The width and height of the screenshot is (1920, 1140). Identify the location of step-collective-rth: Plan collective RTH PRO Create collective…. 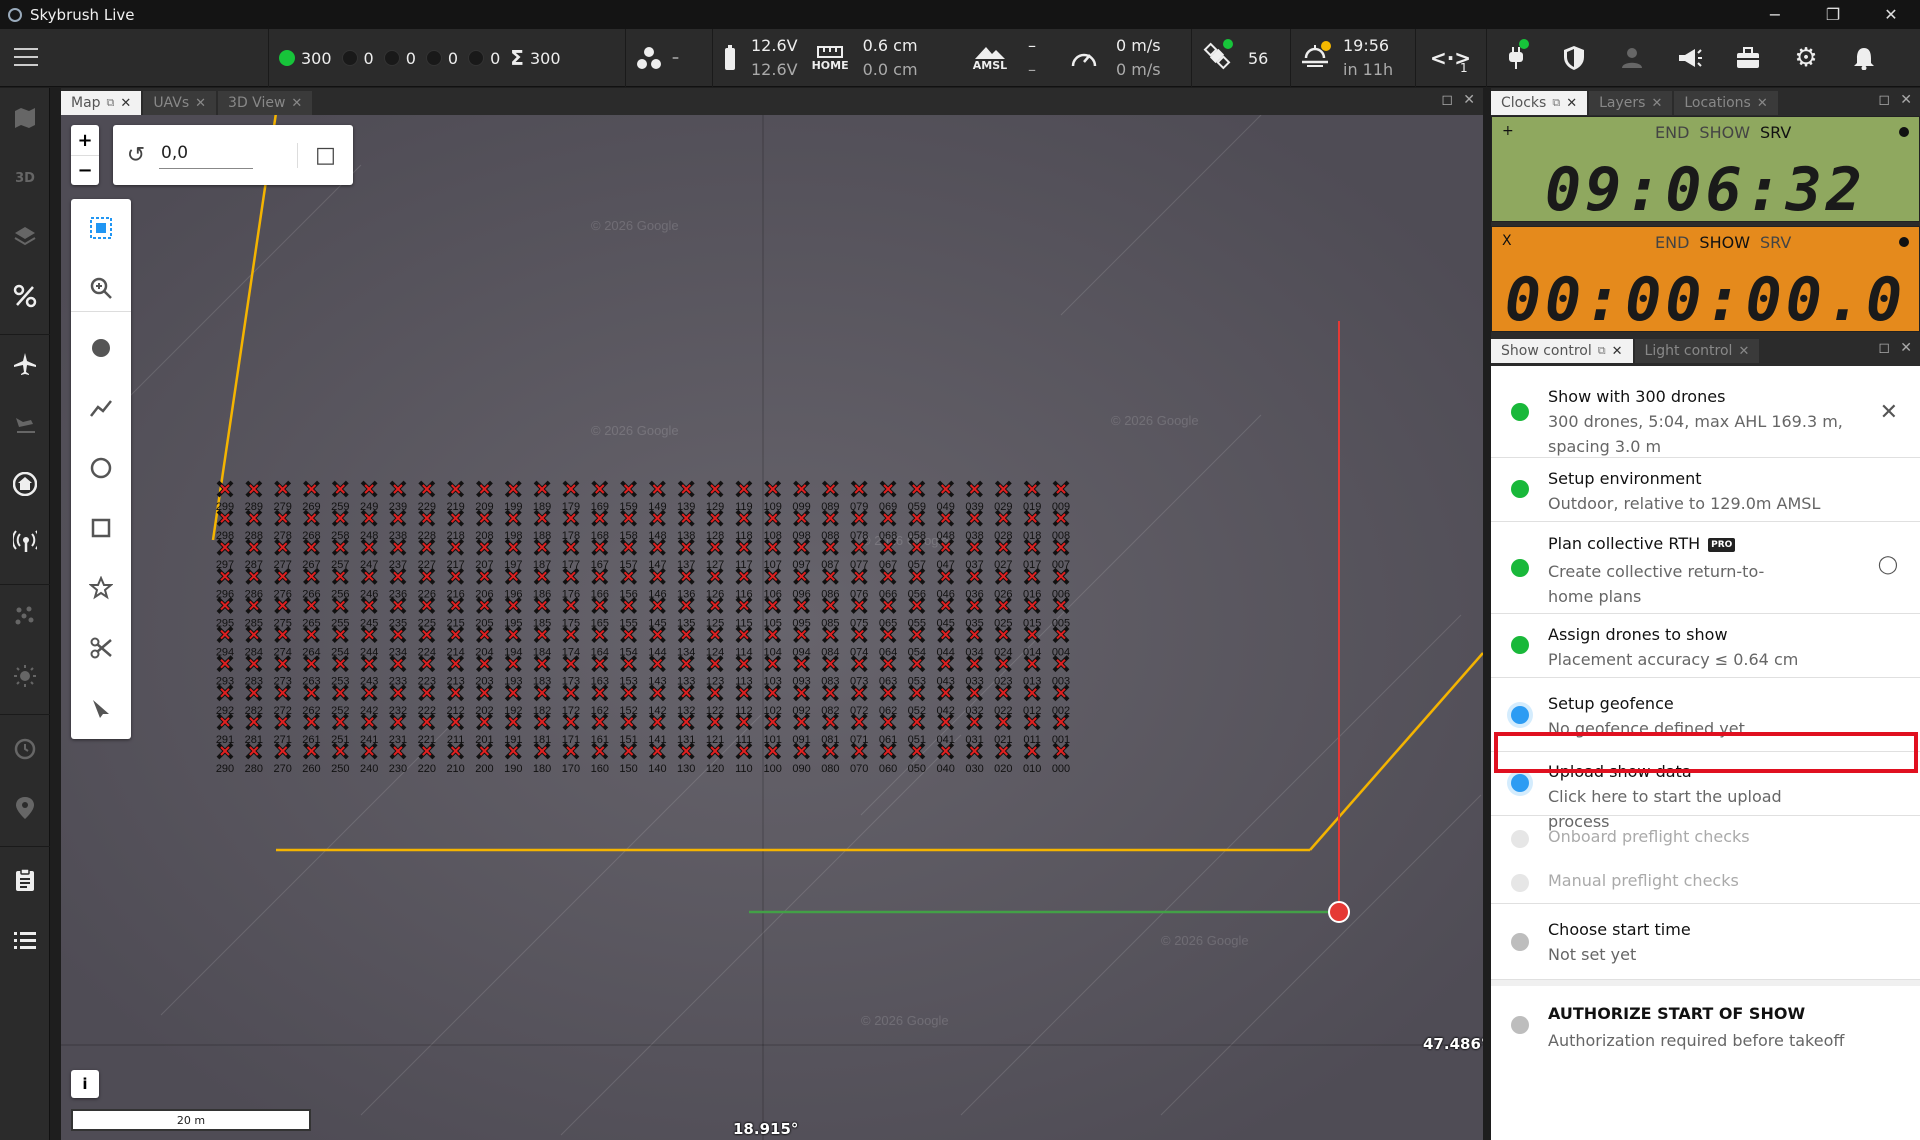
(1705, 568).